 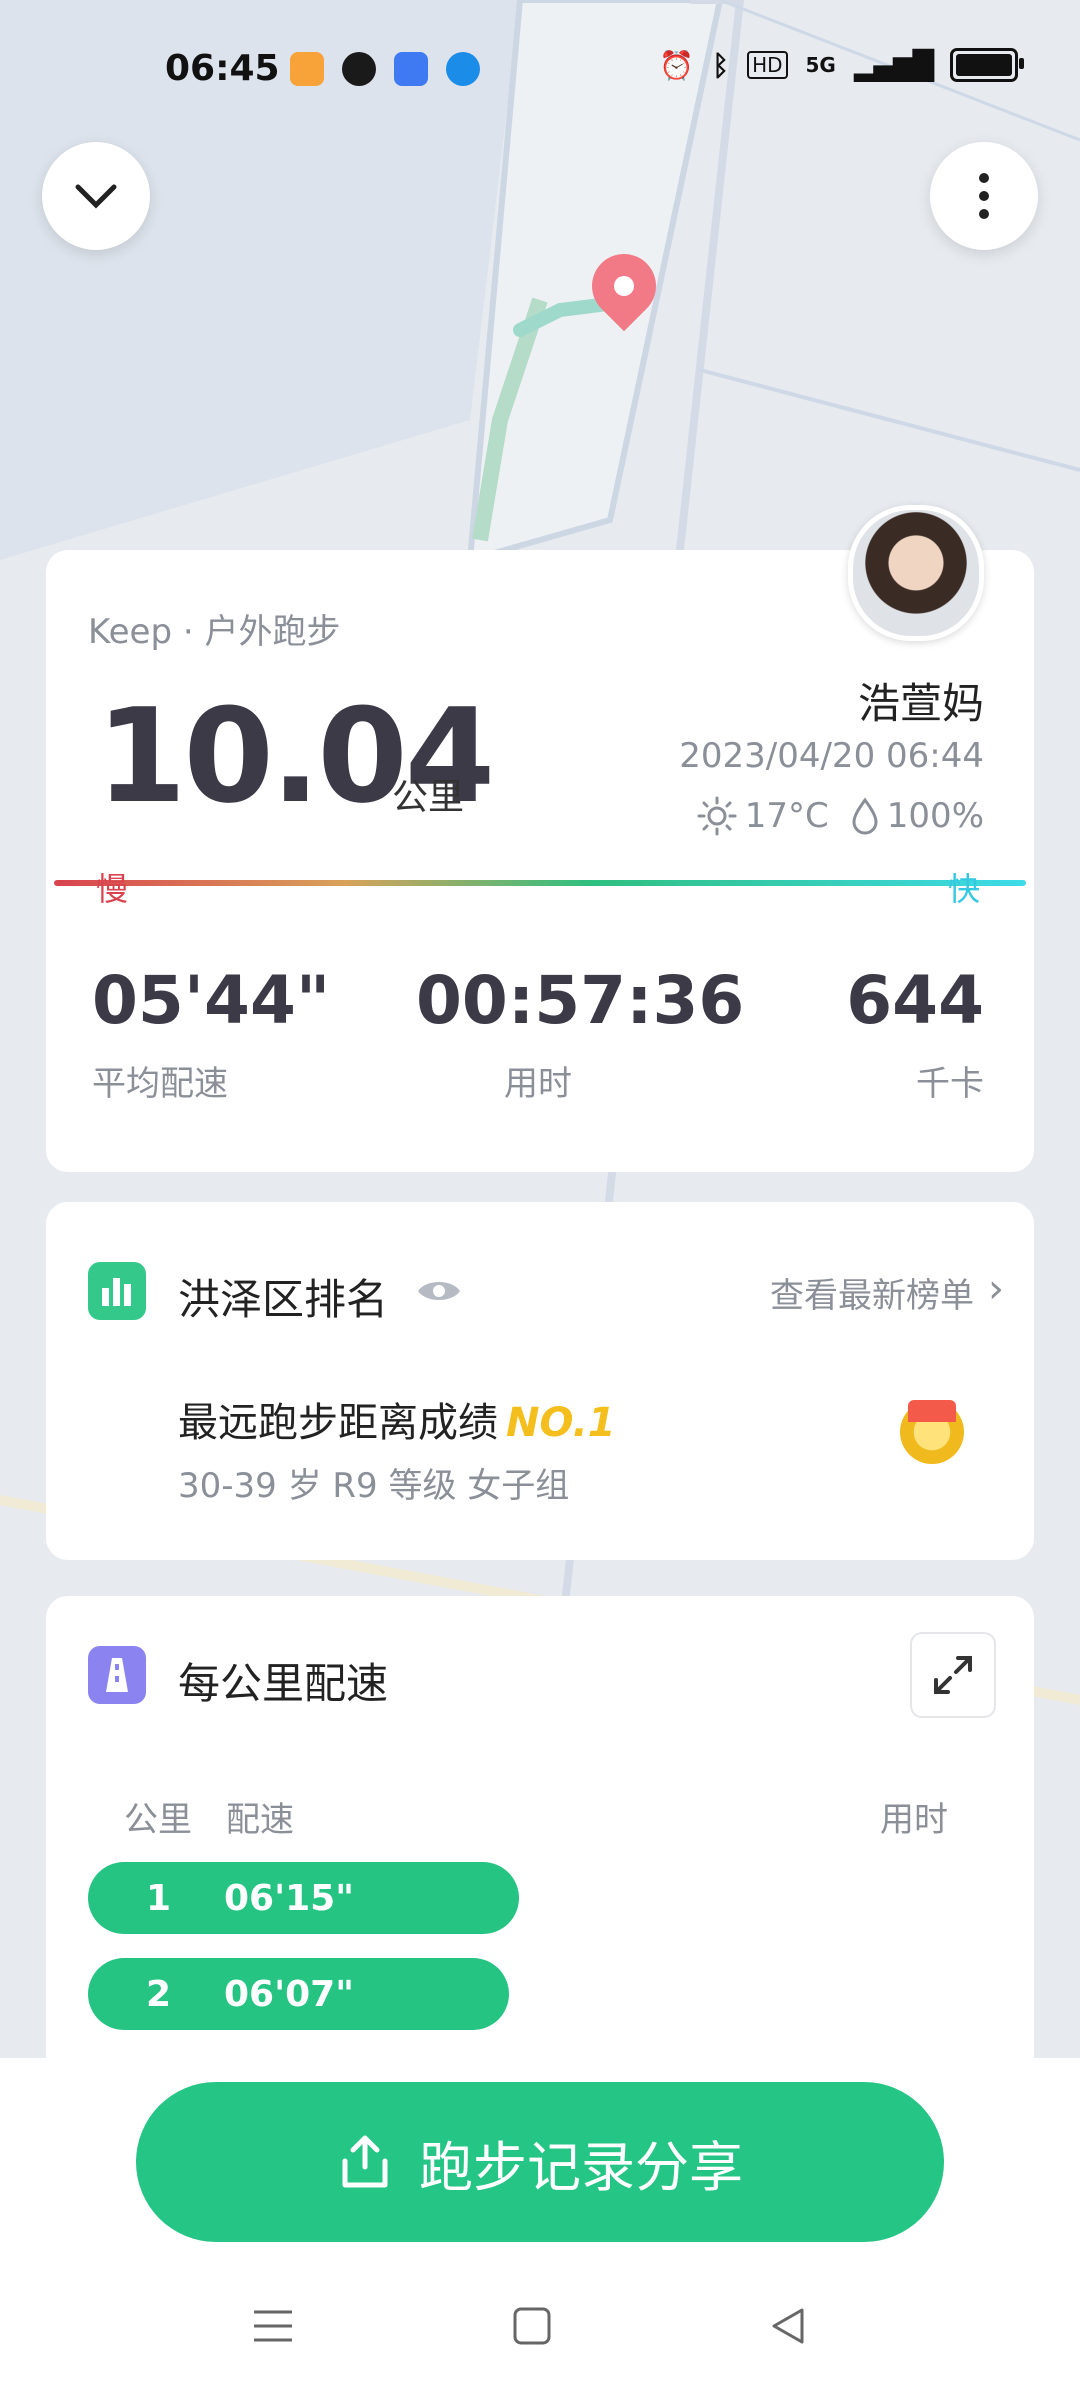 I want to click on wechat-icon, so click(x=359, y=69).